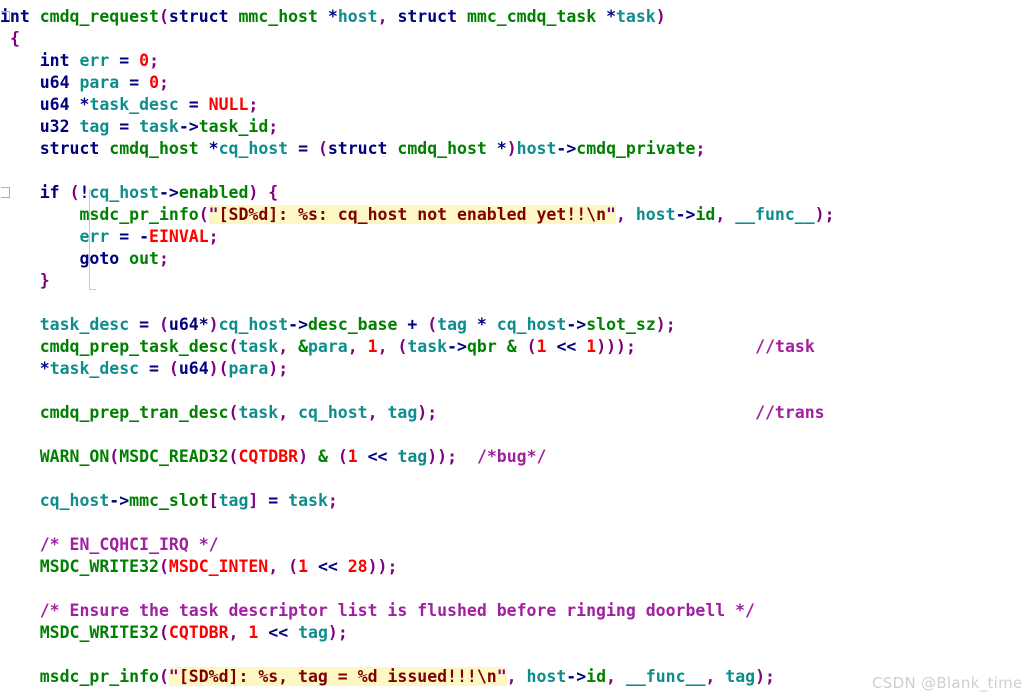 This screenshot has width=1032, height=698. What do you see at coordinates (159, 126) in the screenshot?
I see `code-line-6: u32 tag = task->task_id;` at bounding box center [159, 126].